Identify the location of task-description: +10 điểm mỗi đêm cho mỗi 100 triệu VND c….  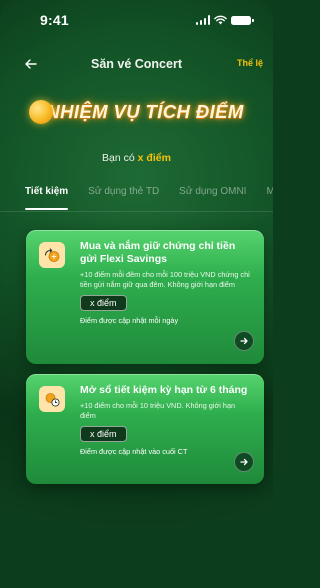
(165, 279).